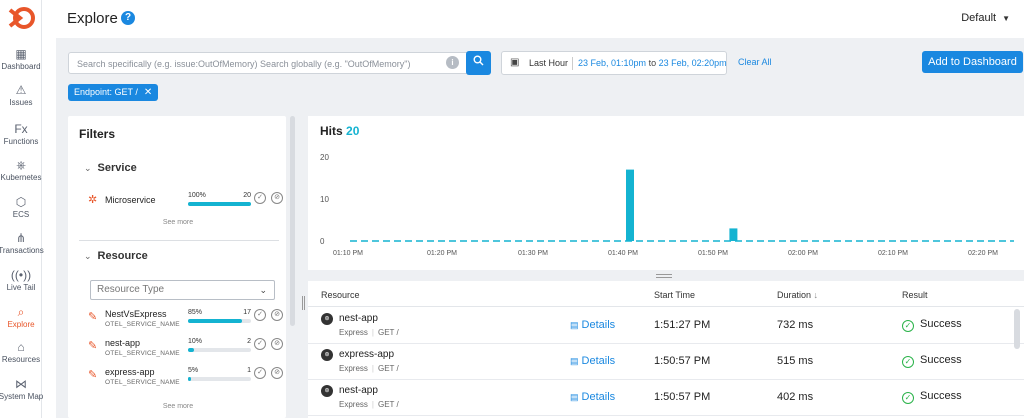 This screenshot has height=418, width=1024. I want to click on search-icon, so click(478, 60).